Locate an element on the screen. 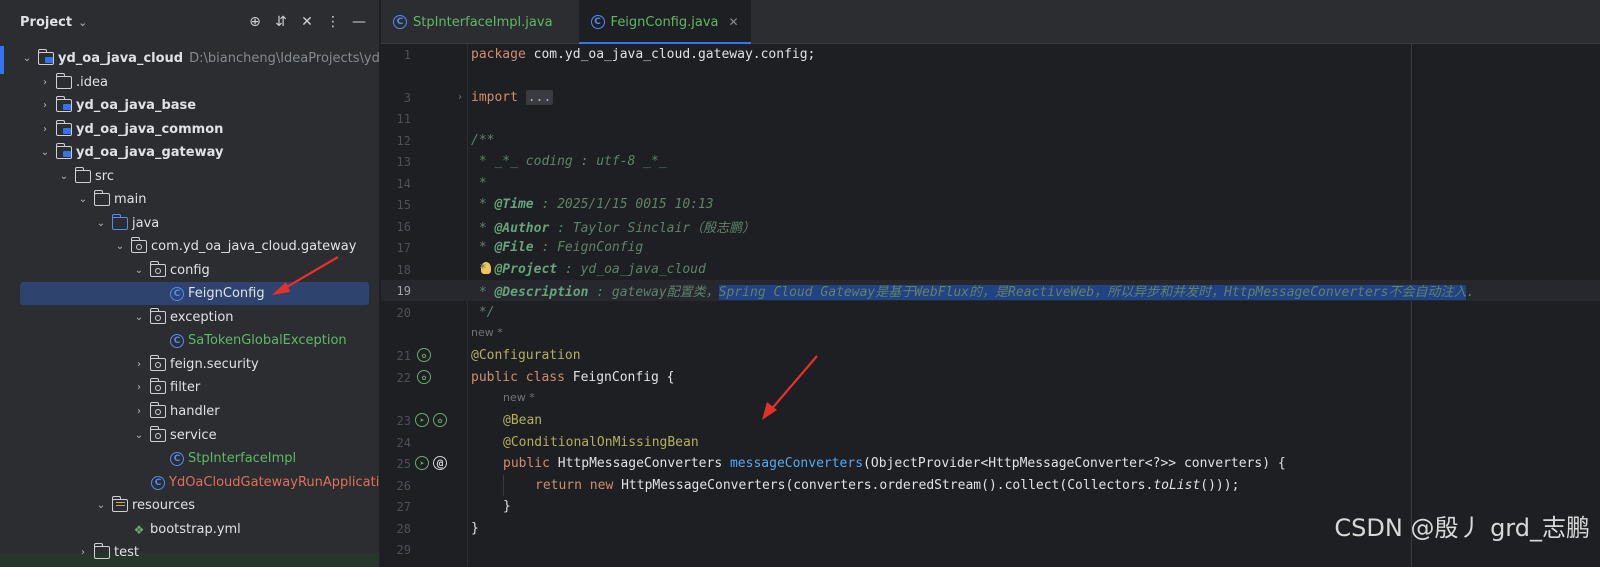  tree-item-idea: › .idea is located at coordinates (73, 82).